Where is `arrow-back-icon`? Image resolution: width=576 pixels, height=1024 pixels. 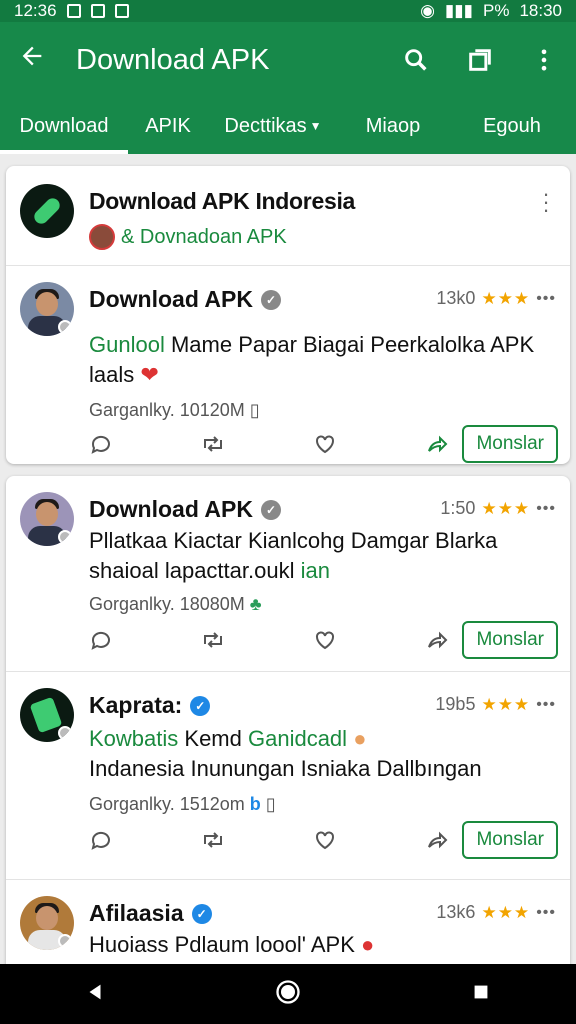
arrow-back-icon is located at coordinates (32, 56).